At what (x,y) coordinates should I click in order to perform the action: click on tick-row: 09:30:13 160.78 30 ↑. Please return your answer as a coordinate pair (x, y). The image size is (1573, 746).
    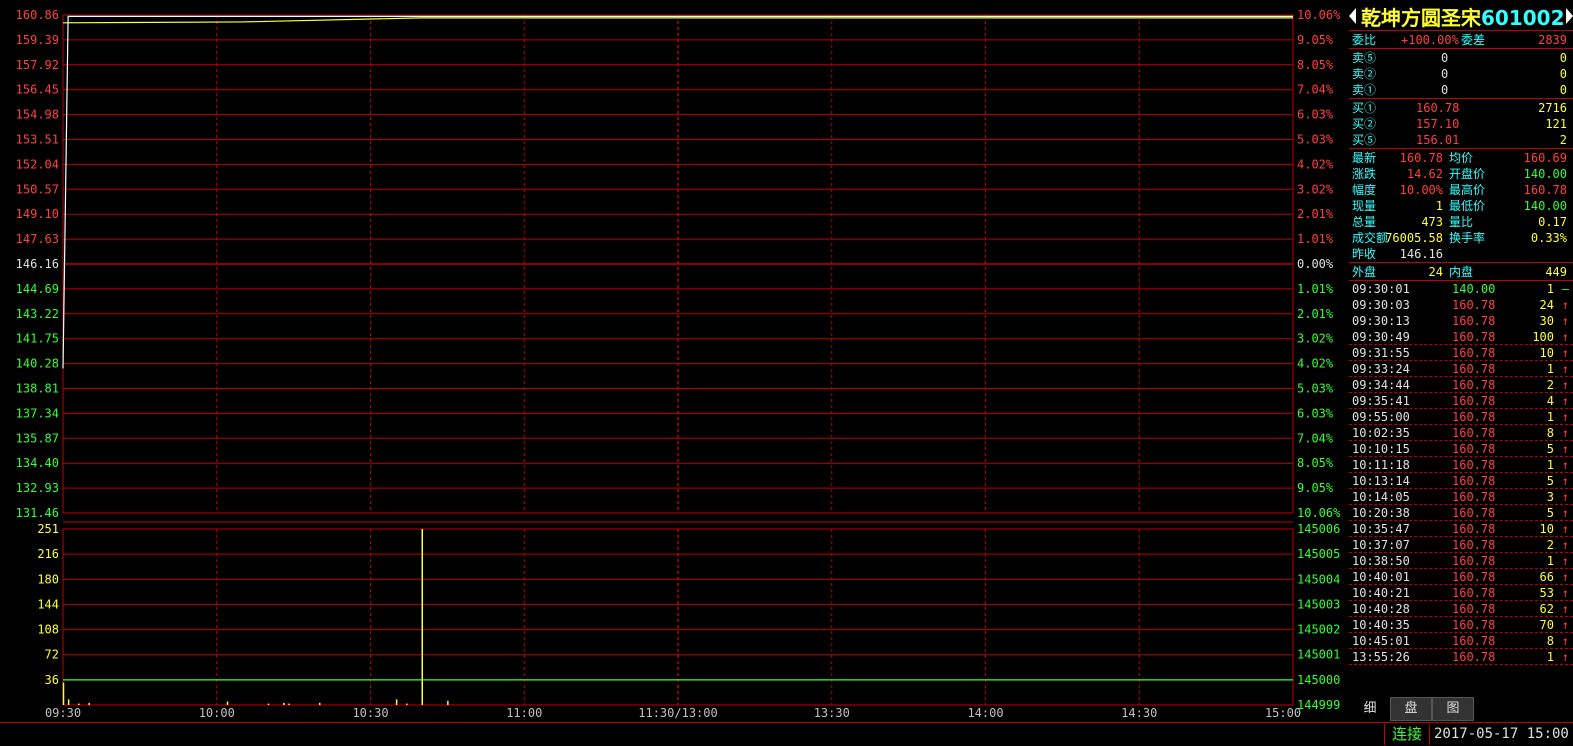
    Looking at the image, I should click on (1460, 321).